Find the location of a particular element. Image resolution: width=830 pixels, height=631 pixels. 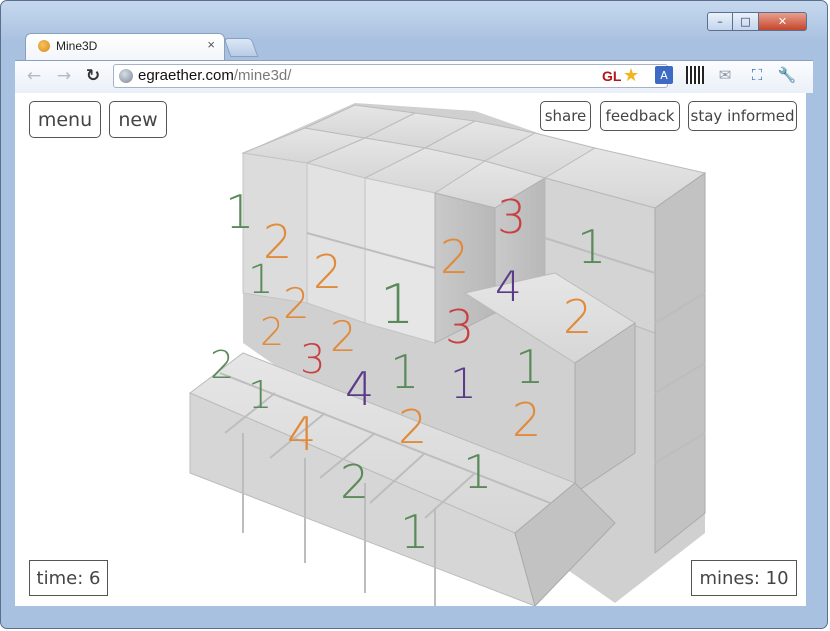

bookmark-star-icon: ★ is located at coordinates (631, 75).